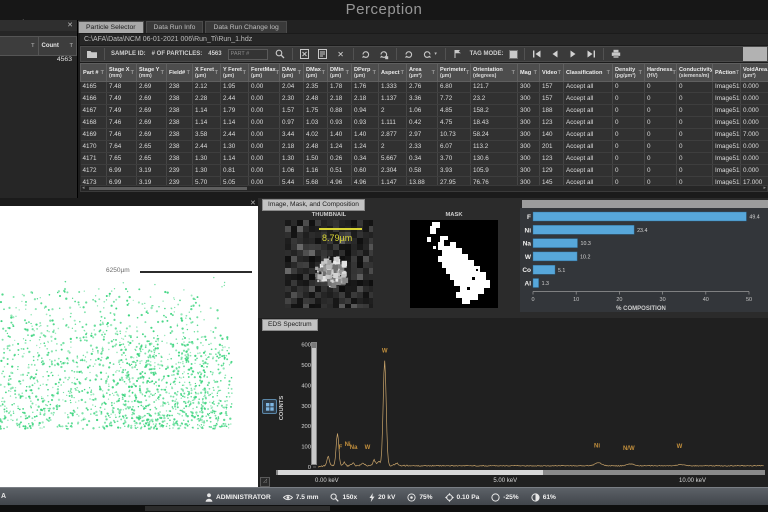 This screenshot has width=768, height=512. I want to click on table-cell: 130.6, so click(494, 158).